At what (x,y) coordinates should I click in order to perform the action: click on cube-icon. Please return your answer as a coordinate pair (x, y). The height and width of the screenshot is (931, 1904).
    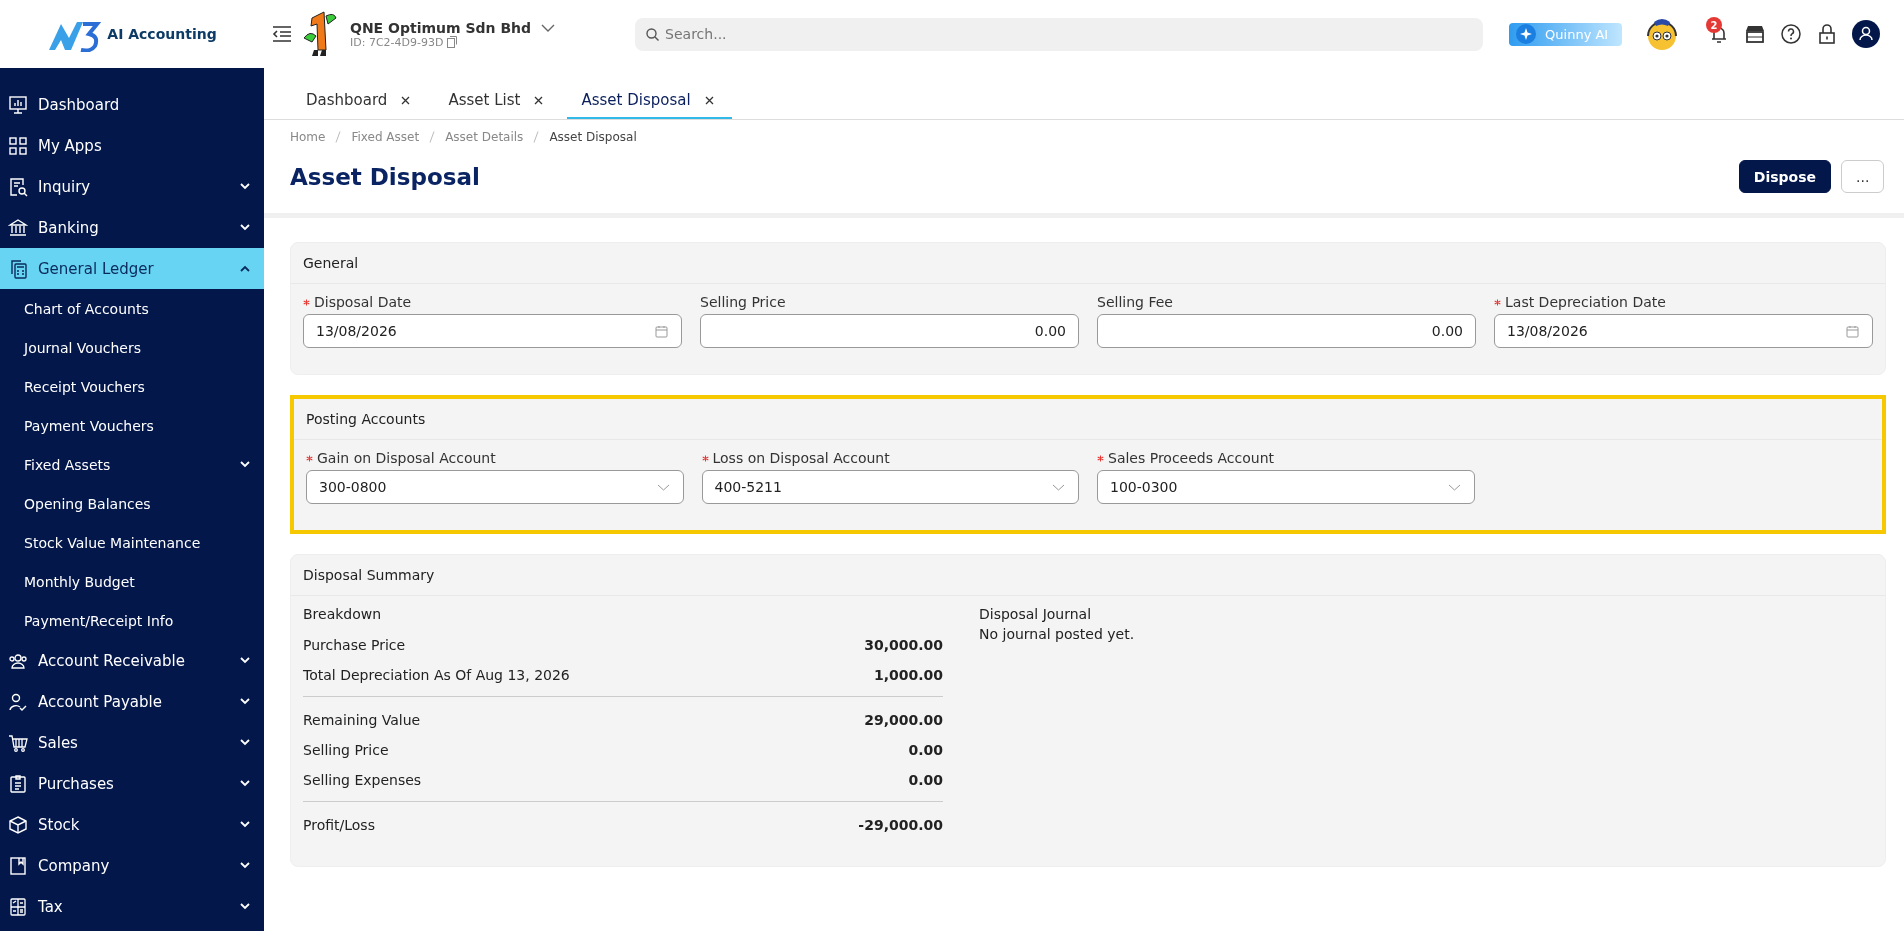
    Looking at the image, I should click on (18, 824).